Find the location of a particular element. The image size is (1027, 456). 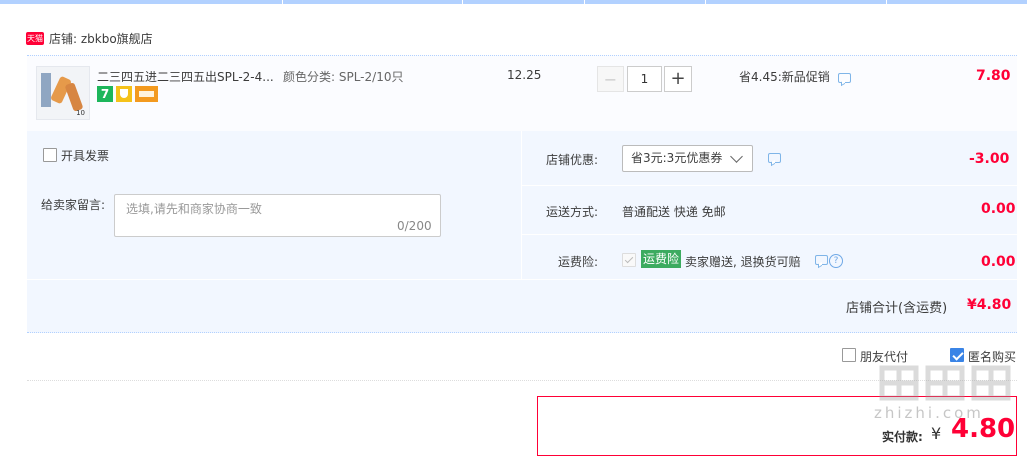

product-thumbnail: 10 is located at coordinates (63, 93).